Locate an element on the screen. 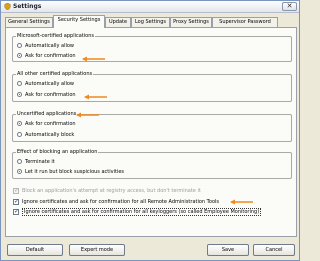 Image resolution: width=320 pixels, height=261 pixels. radio-other-ask-for-confirmation: Ask for confirmation is located at coordinates (46, 94).